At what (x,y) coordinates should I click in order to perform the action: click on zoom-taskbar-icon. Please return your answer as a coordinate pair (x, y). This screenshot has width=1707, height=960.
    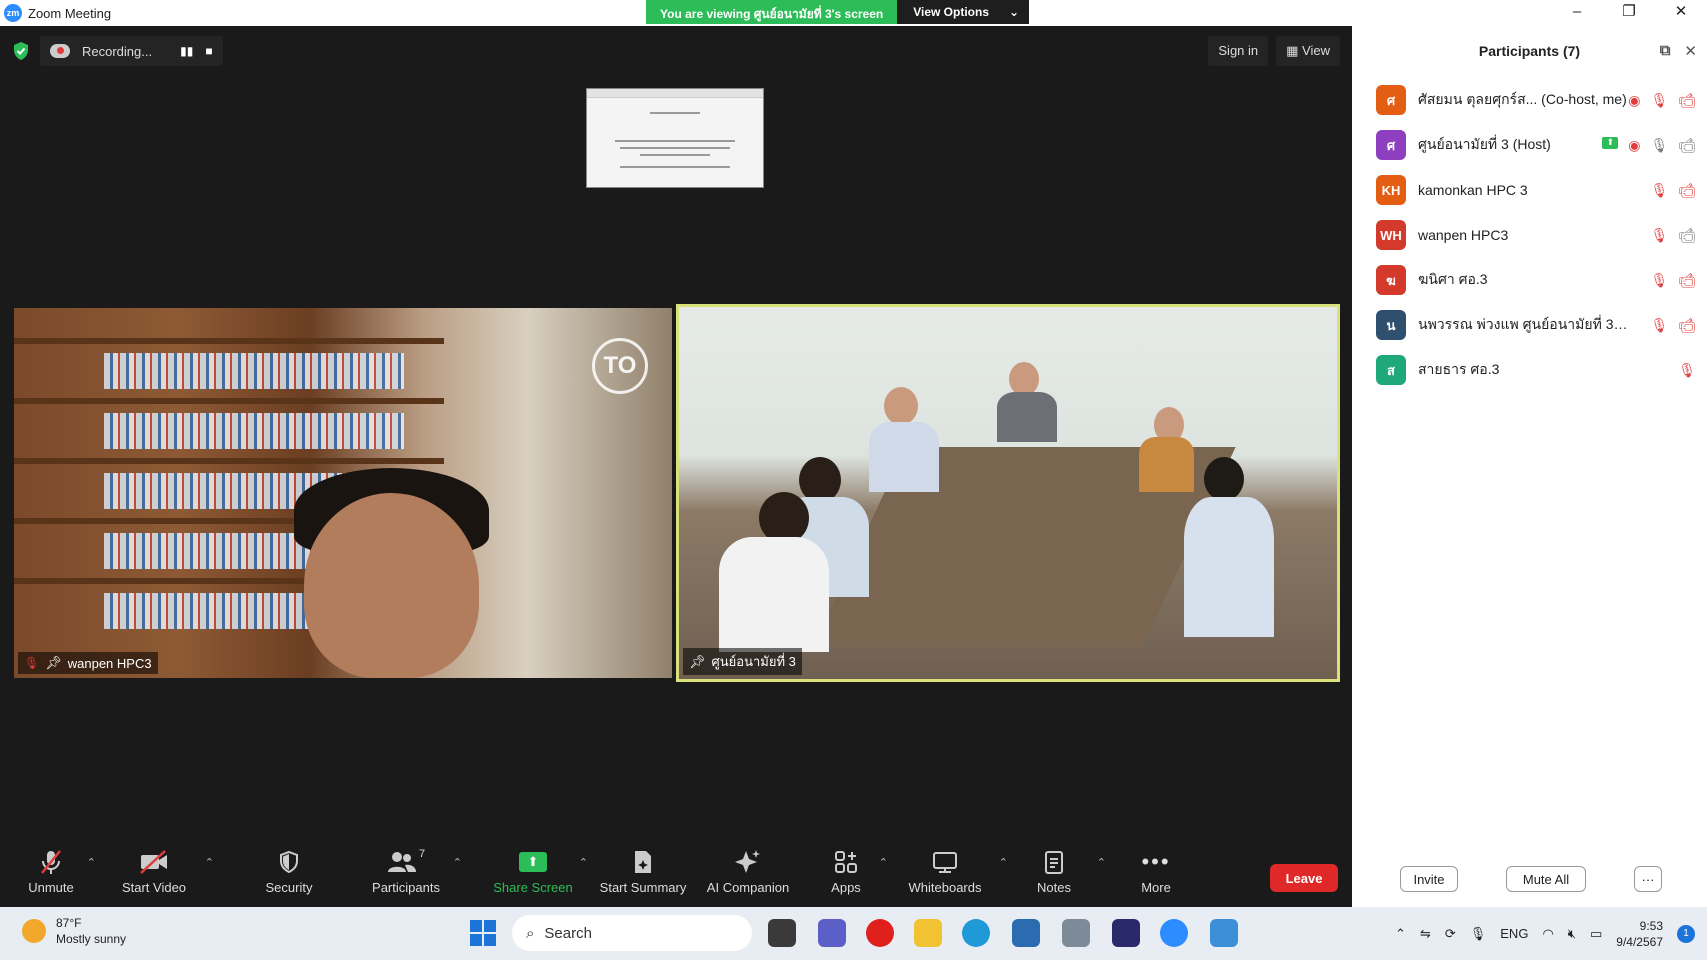
    Looking at the image, I should click on (1174, 933).